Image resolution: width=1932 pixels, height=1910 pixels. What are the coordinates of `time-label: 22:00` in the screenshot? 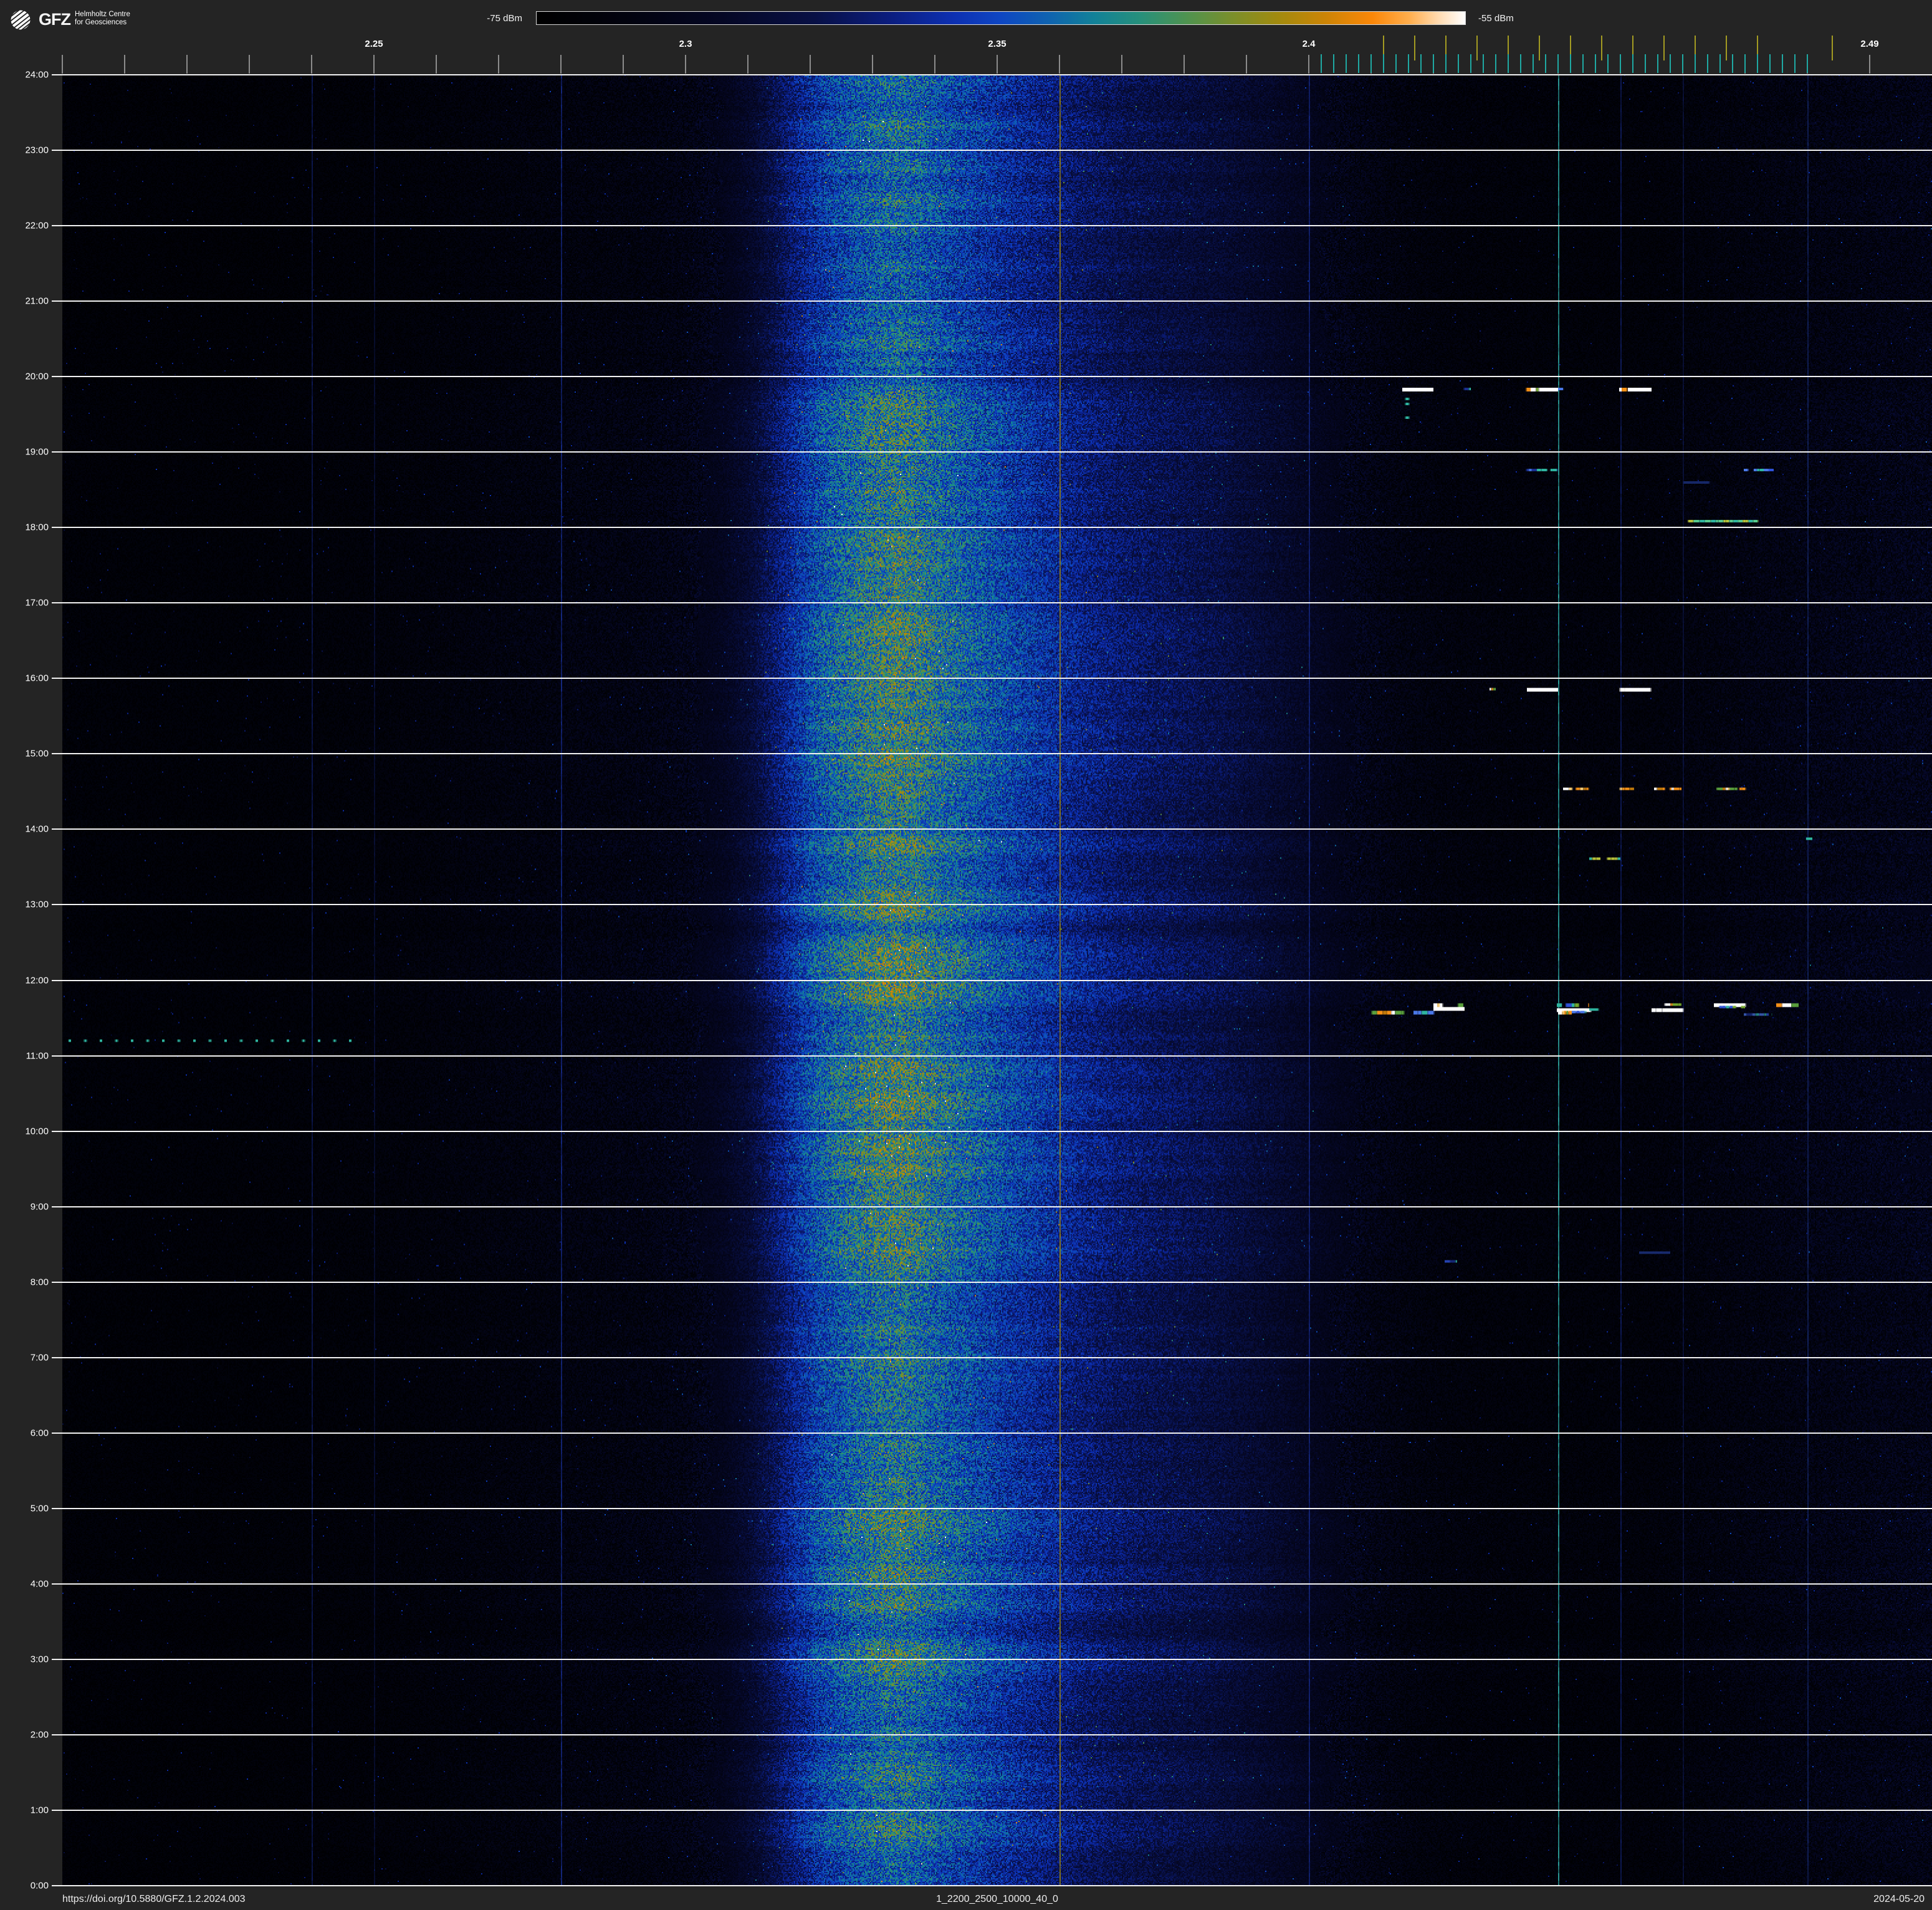 It's located at (37, 225).